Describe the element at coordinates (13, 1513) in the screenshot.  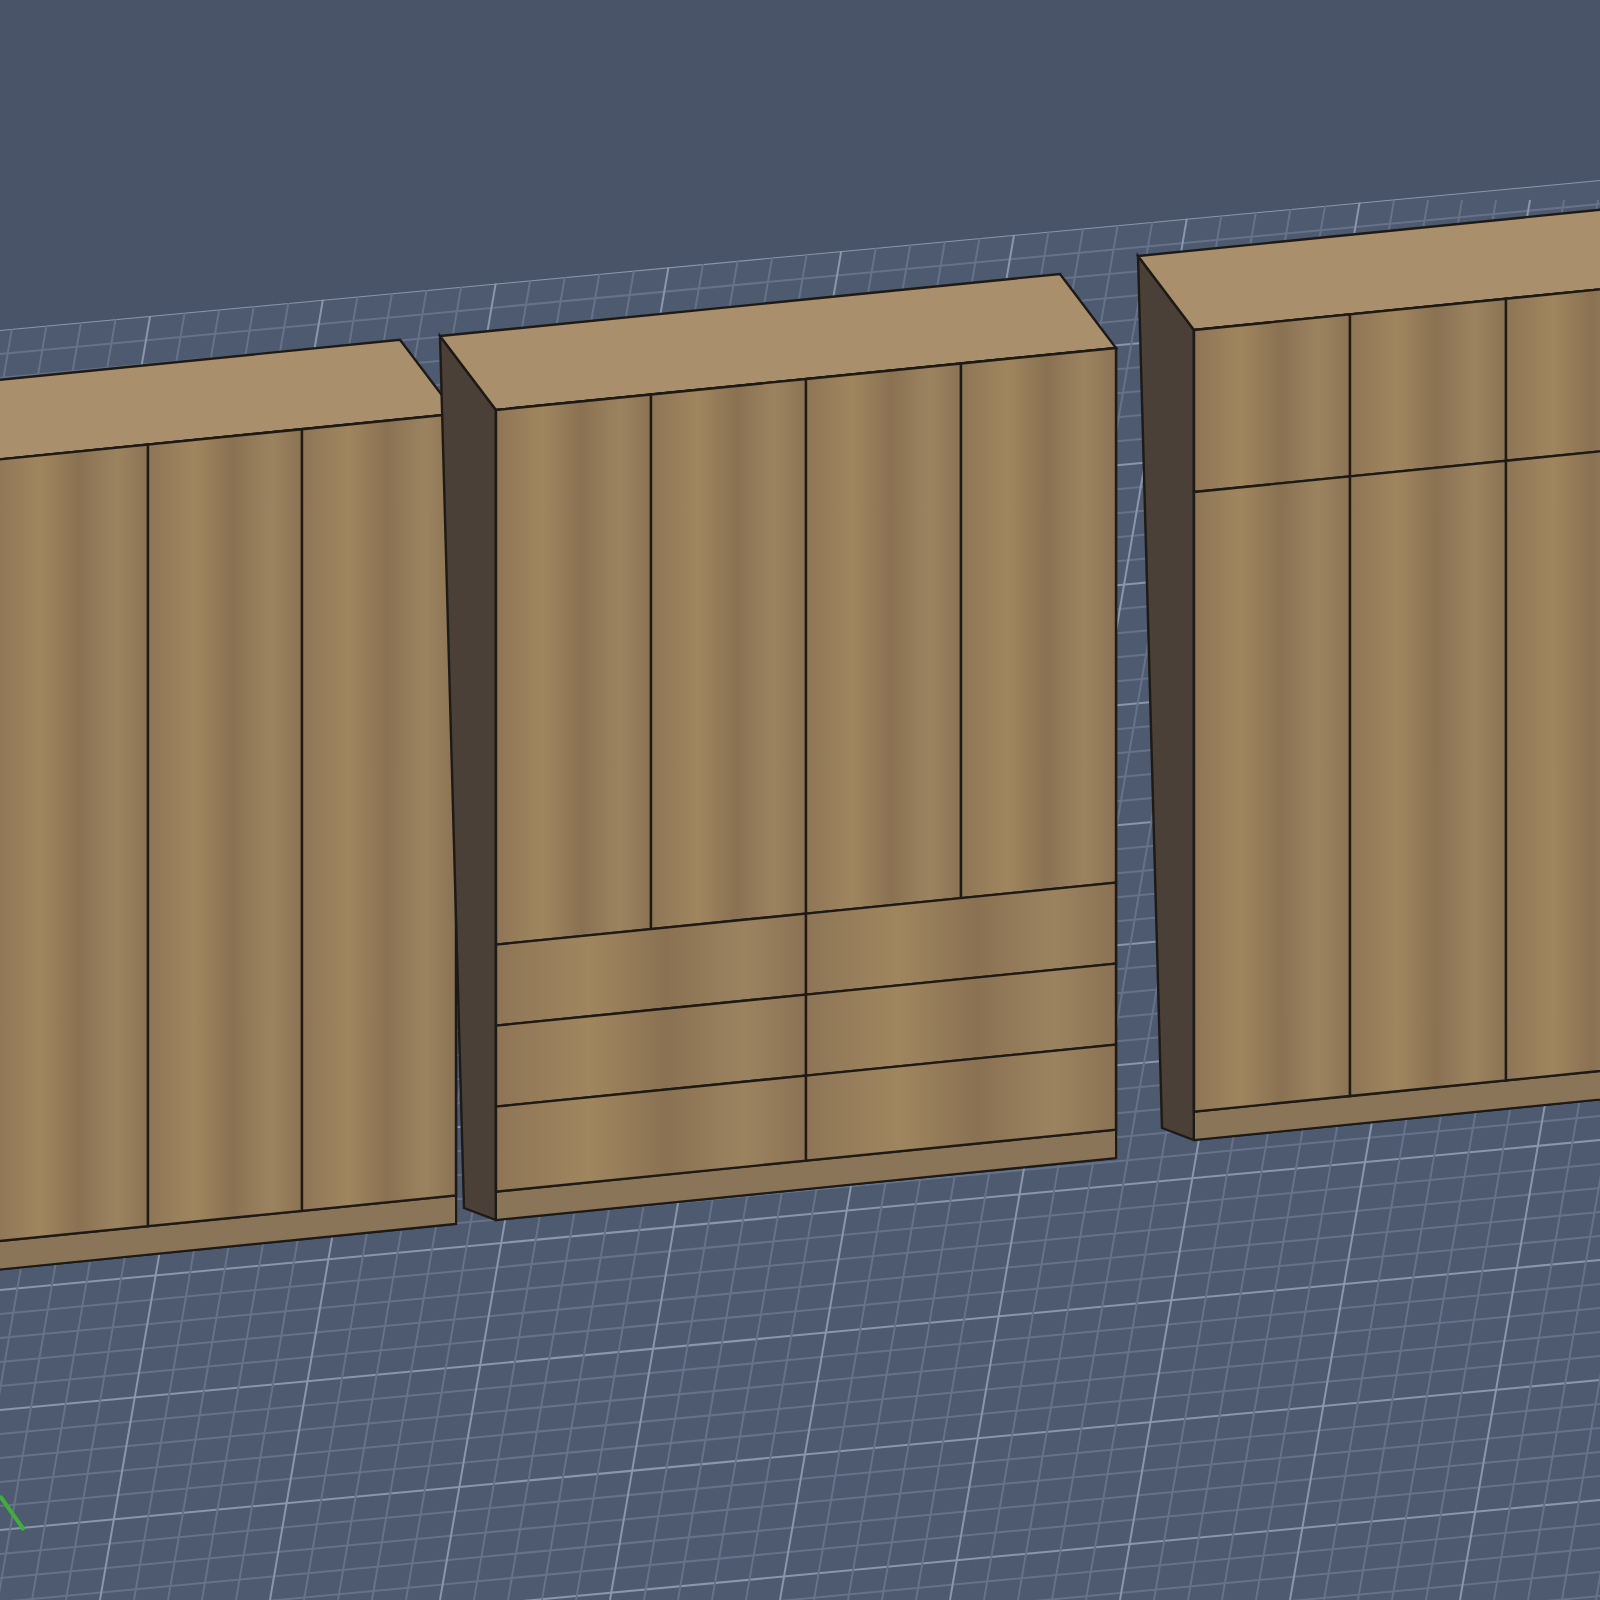
I see `axis-line` at that location.